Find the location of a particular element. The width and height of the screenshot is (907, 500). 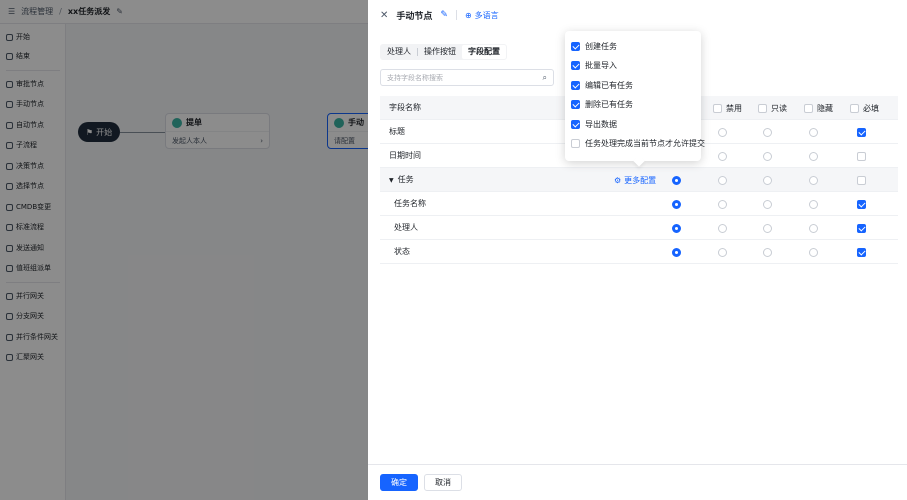

field-name: 状态 is located at coordinates (402, 251).